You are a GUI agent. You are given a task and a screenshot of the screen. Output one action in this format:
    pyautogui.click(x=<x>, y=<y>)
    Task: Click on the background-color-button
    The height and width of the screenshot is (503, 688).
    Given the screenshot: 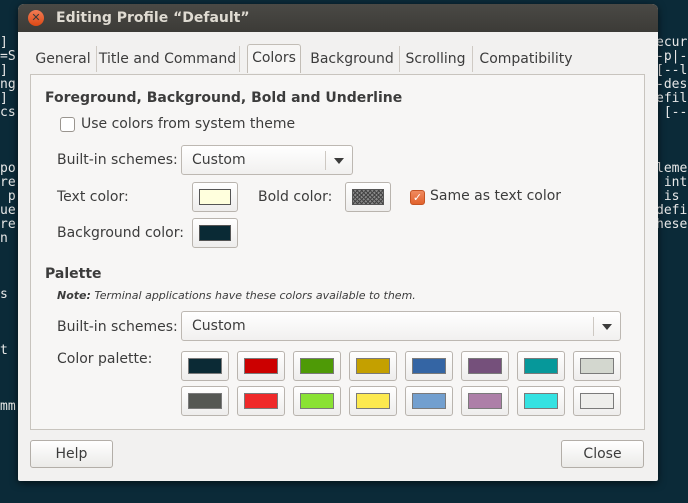 What is the action you would take?
    pyautogui.click(x=215, y=233)
    